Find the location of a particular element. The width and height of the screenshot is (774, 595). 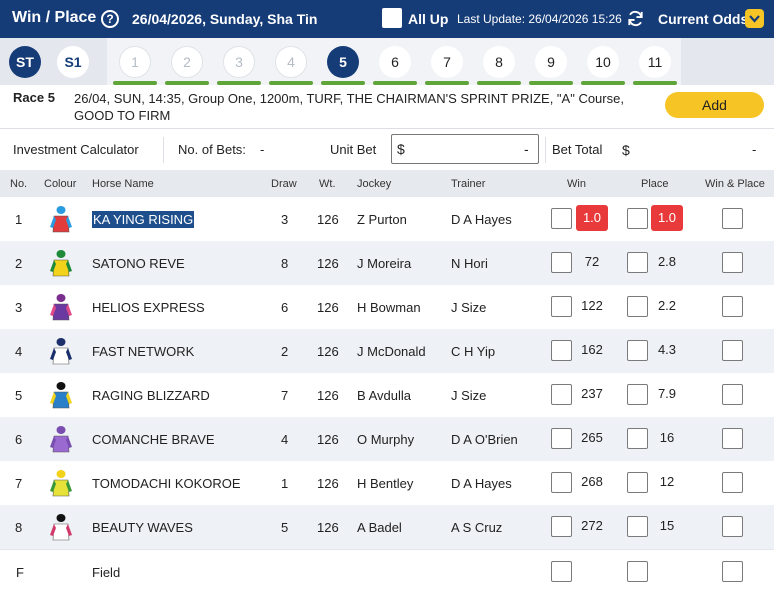

horse-name-text: BEAUTY WAVES is located at coordinates (142, 527).